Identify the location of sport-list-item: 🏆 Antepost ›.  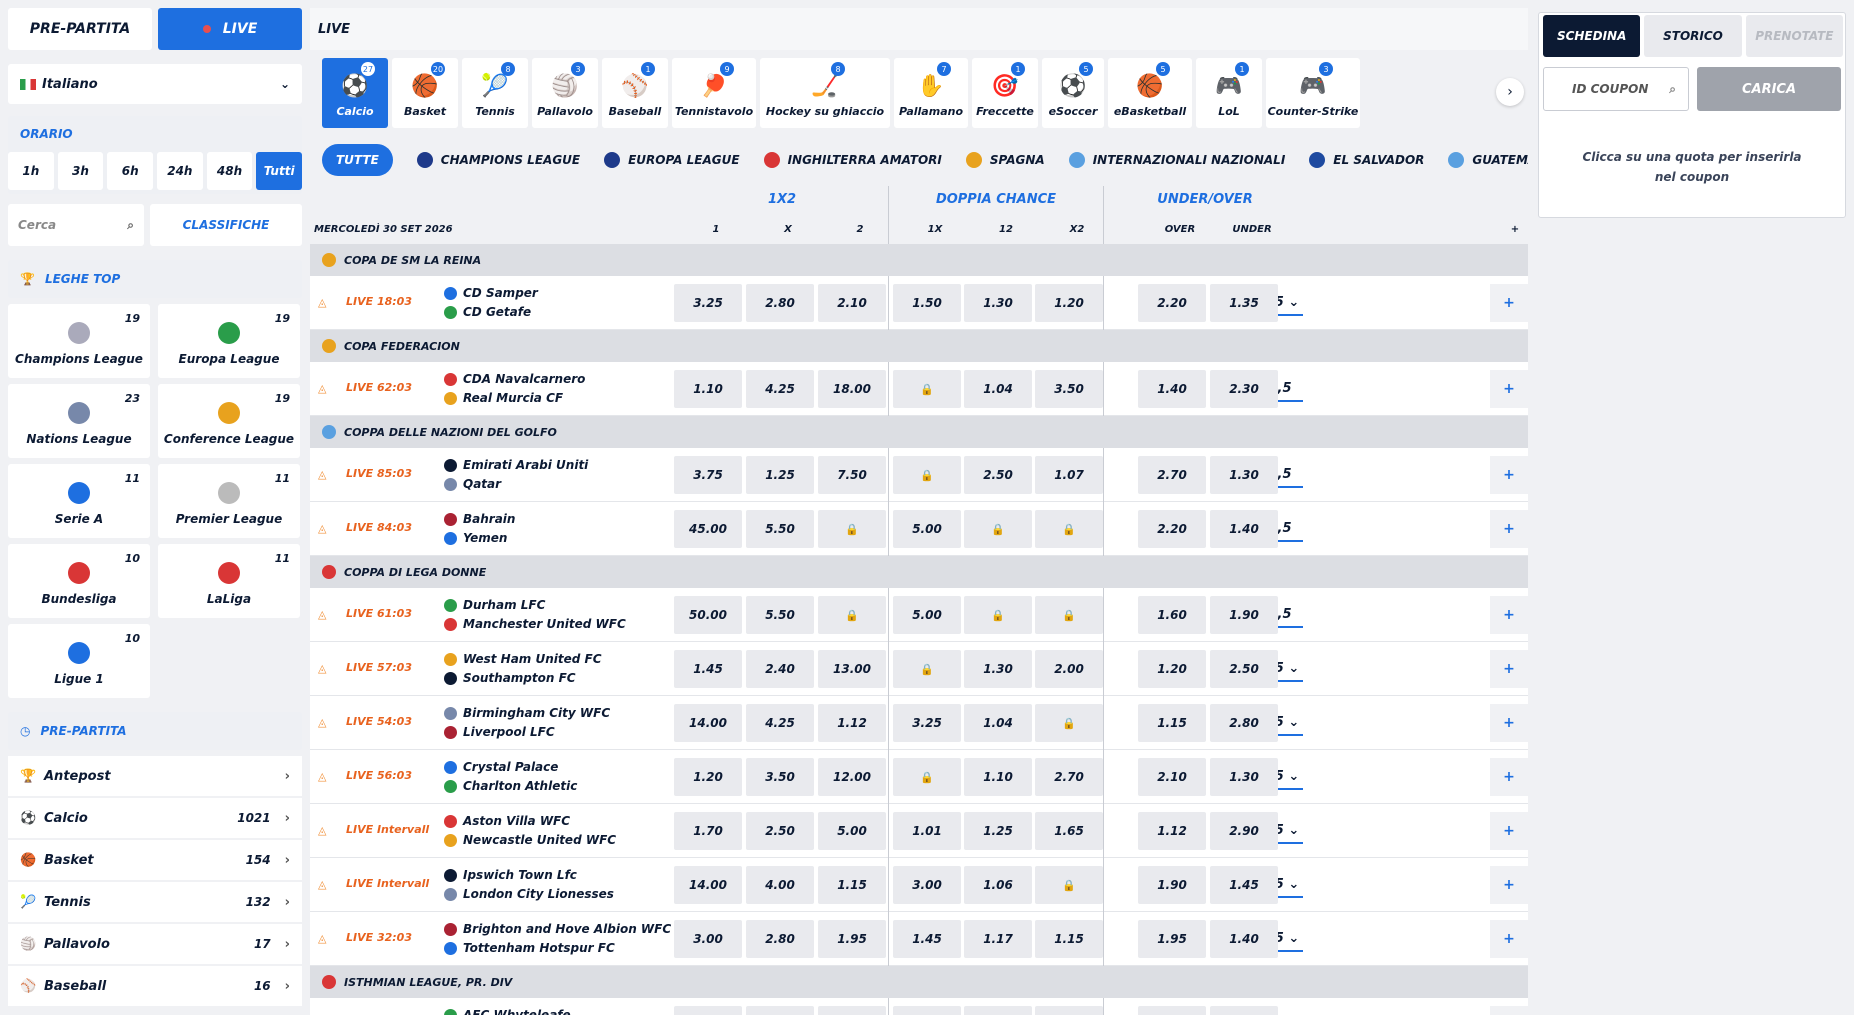
(155, 776).